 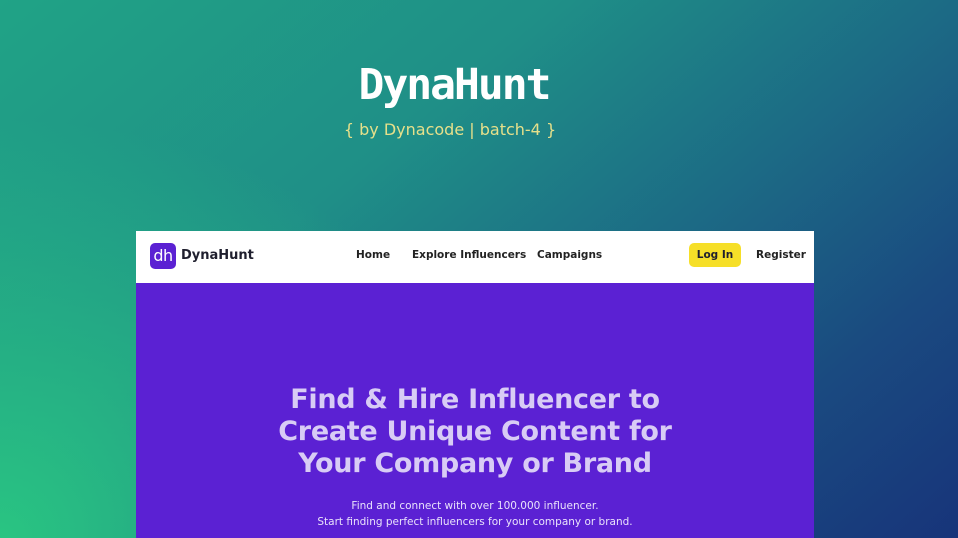 I want to click on headline-line-3: Your Company or Brand, so click(x=475, y=463).